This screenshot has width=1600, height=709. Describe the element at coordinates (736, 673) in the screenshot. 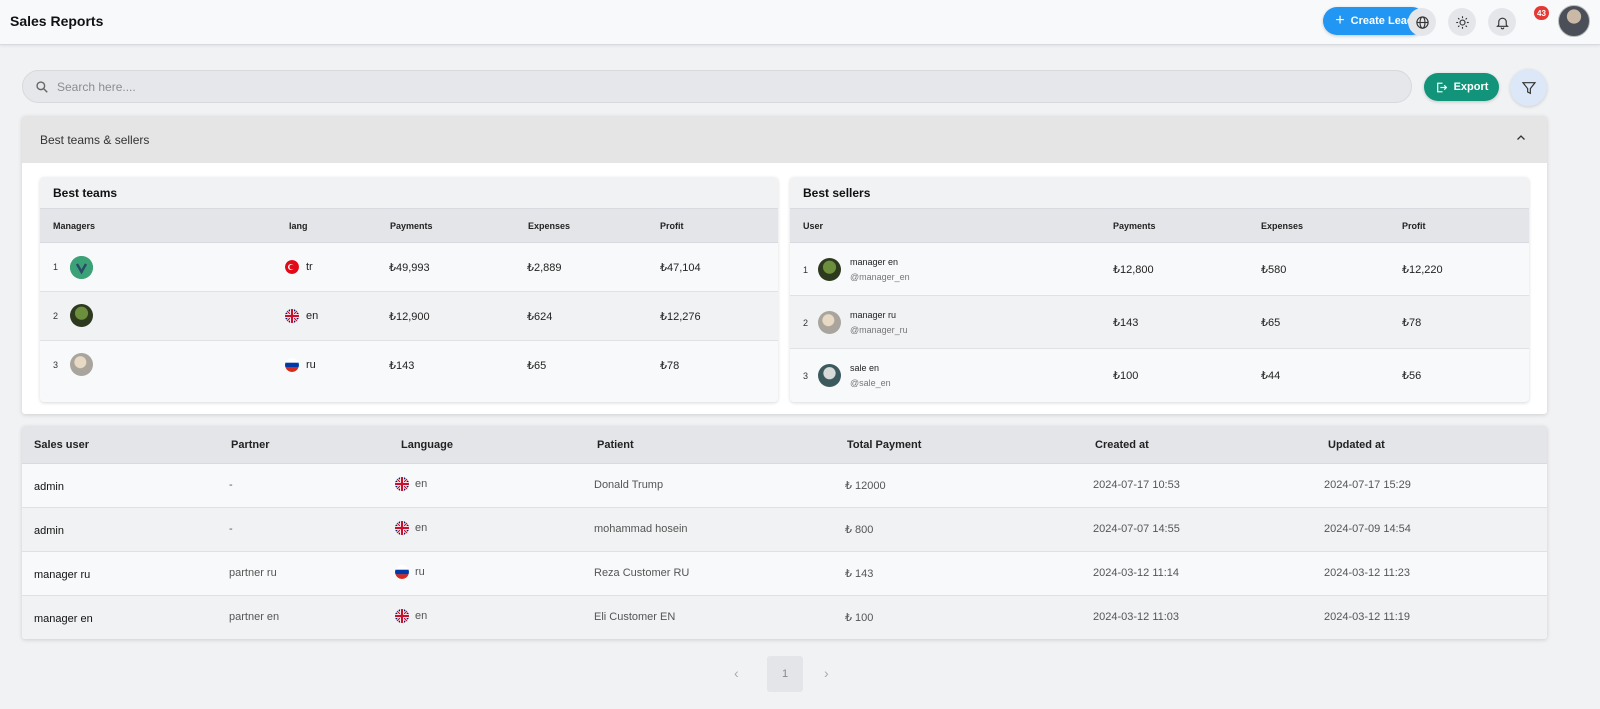

I see `pagination-prev-button: ‹` at that location.